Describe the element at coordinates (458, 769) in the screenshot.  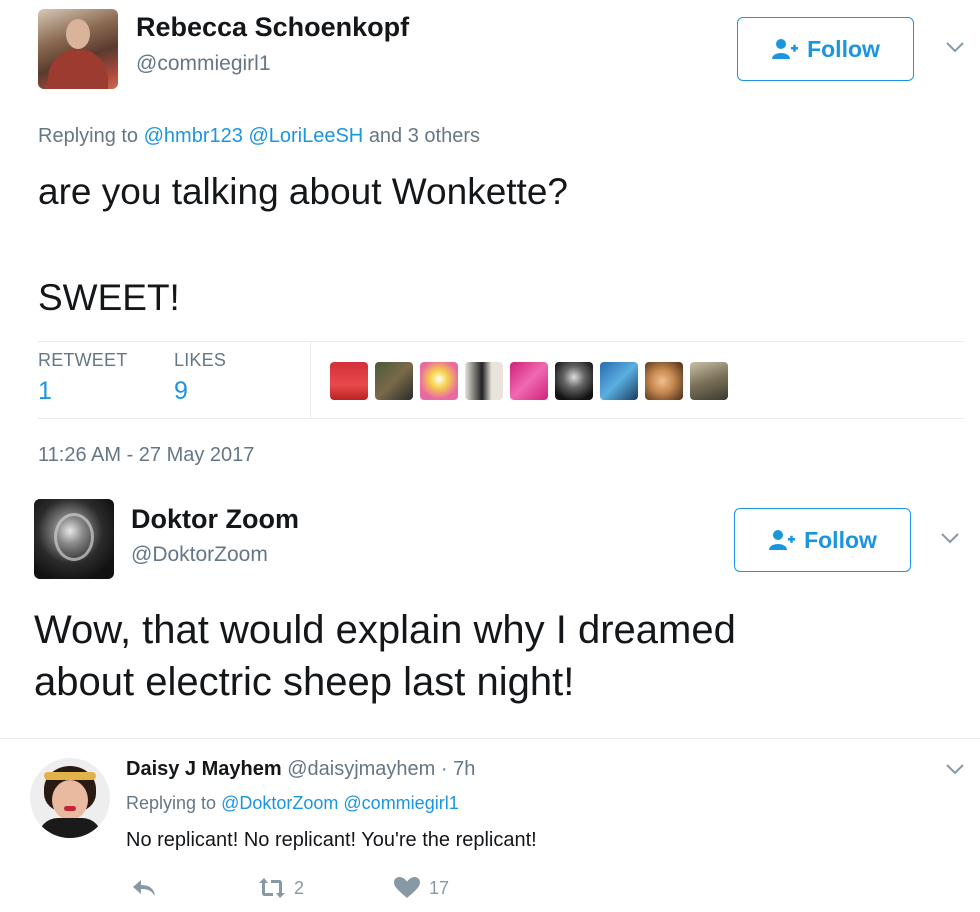
I see `reply-time: · 7h` at that location.